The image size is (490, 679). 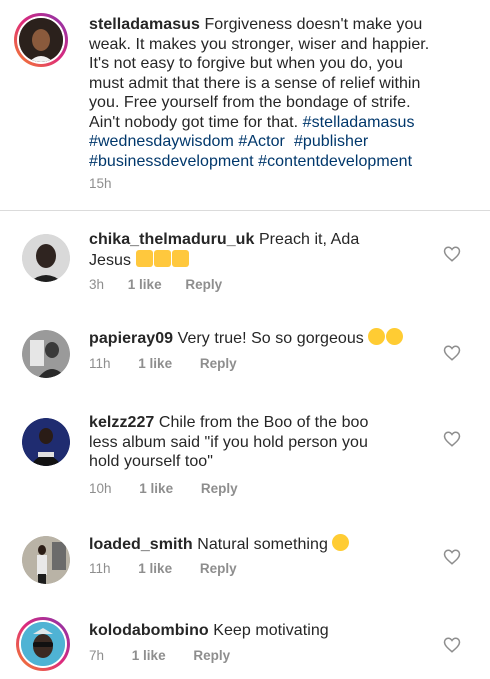 What do you see at coordinates (359, 122) in the screenshot?
I see `hashtag-stelladamasus: #stelladamasus` at bounding box center [359, 122].